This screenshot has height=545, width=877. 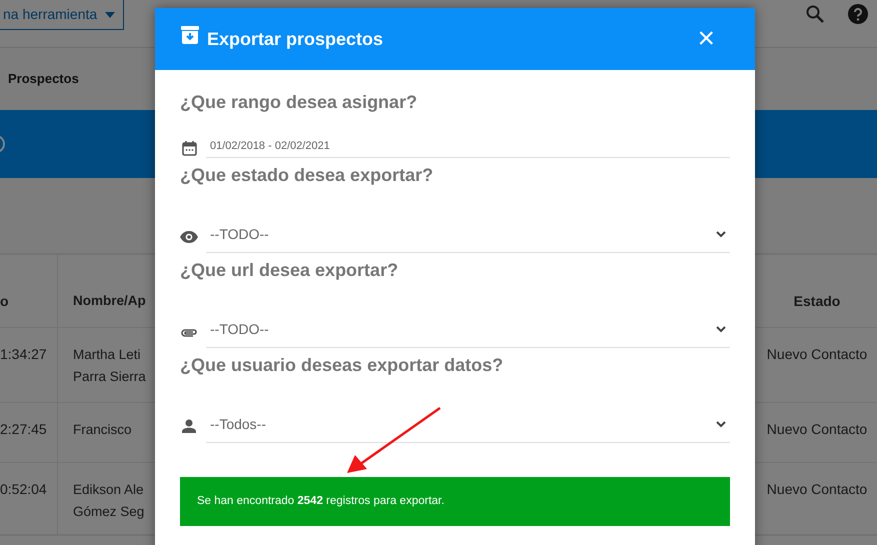 What do you see at coordinates (342, 365) in the screenshot?
I see `question-label: ¿Que usuario deseas exportar datos?` at bounding box center [342, 365].